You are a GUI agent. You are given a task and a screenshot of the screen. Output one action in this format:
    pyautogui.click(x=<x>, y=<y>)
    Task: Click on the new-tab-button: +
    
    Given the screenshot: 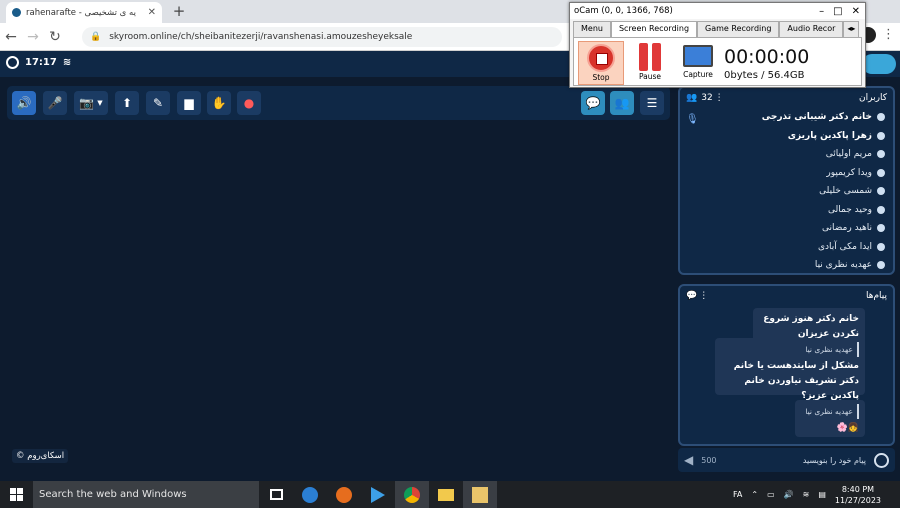 What is the action you would take?
    pyautogui.click(x=179, y=11)
    